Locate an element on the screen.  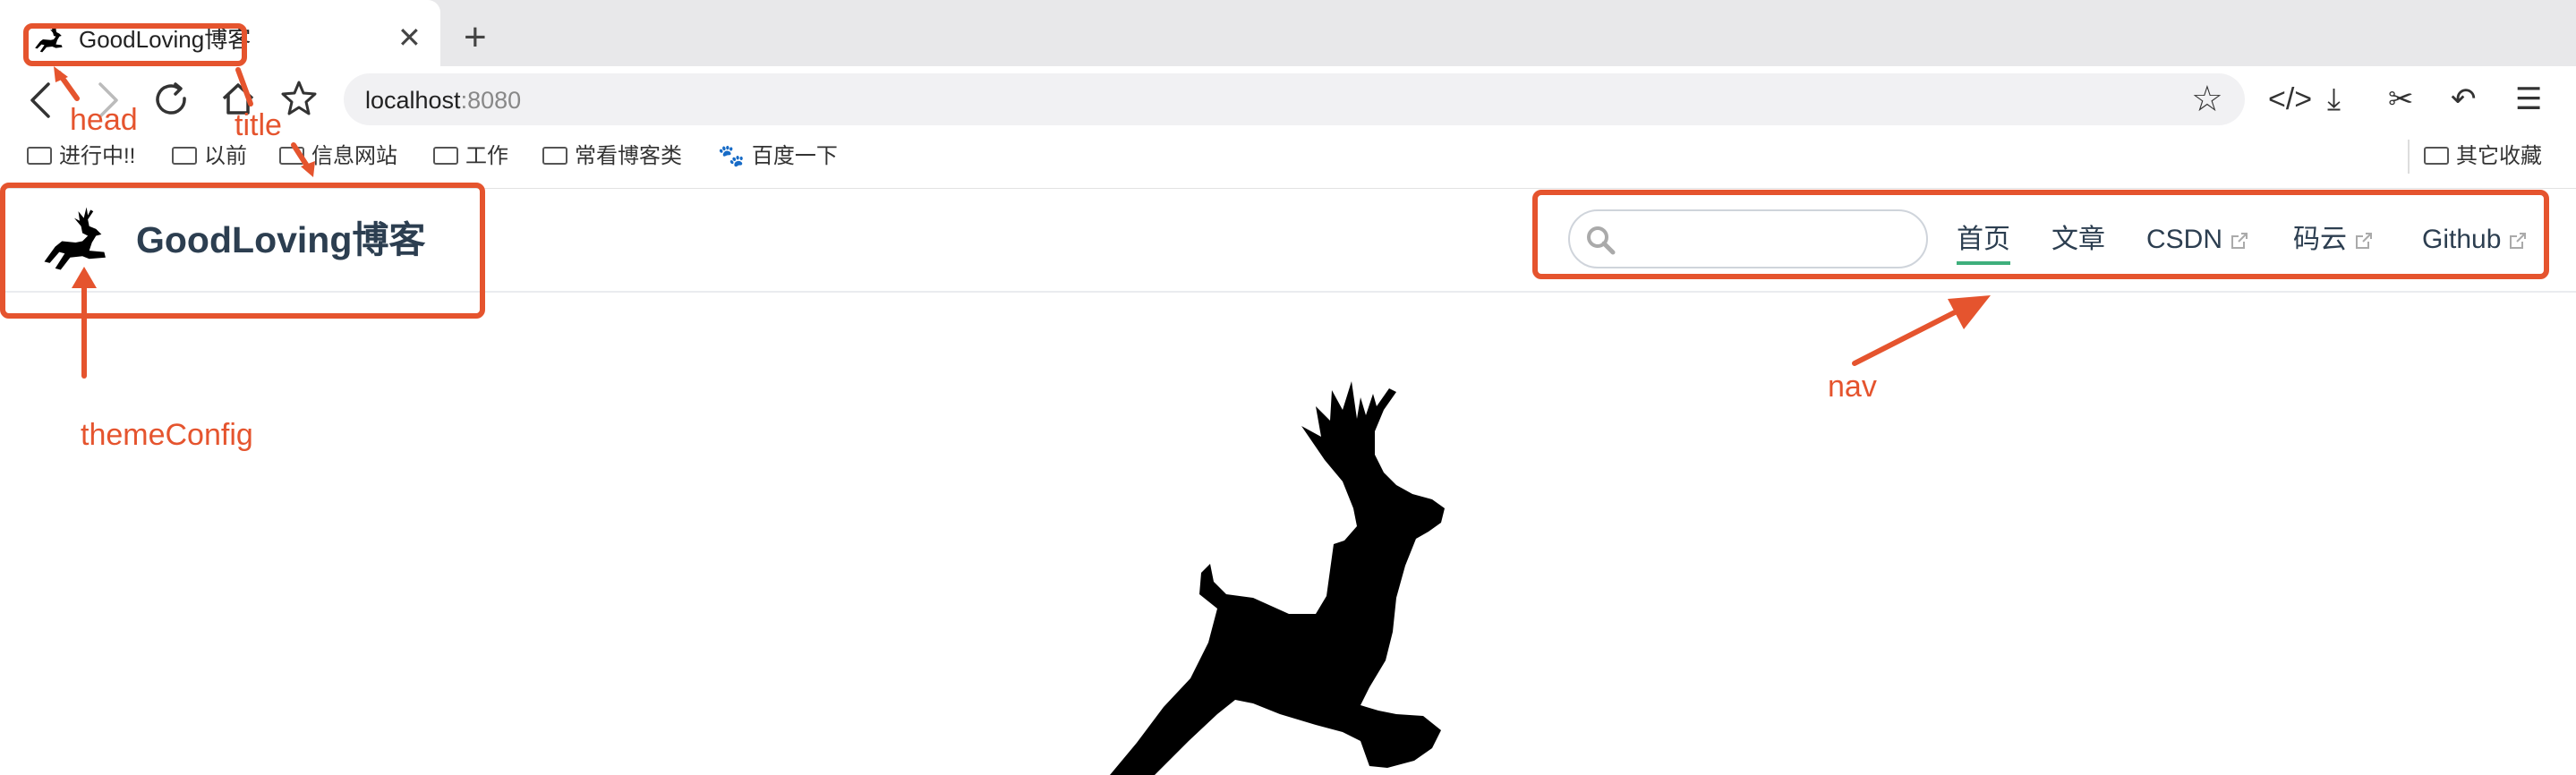
bookmark-label: 信息网站 is located at coordinates (354, 156).